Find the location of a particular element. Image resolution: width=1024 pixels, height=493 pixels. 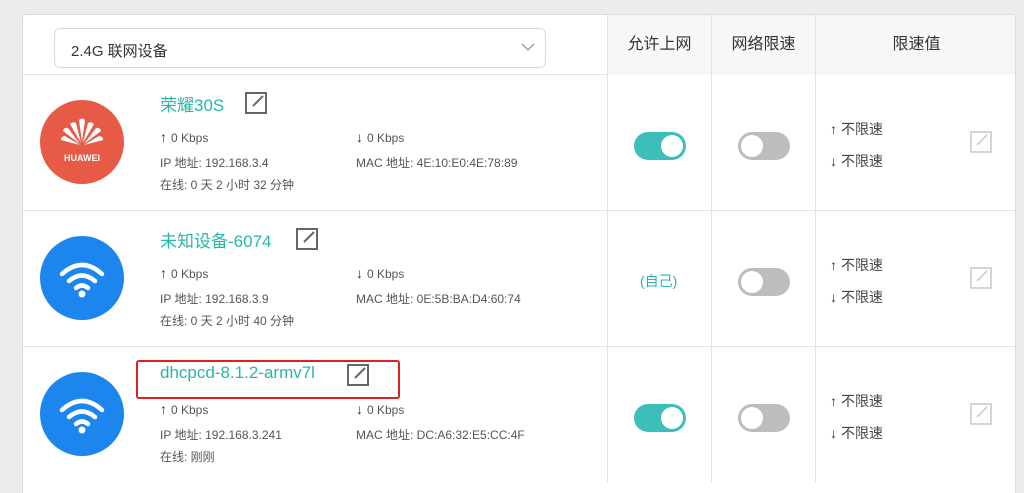

table-header: 2.4G 联网设备 允许上网 网络限速 限速值 is located at coordinates (519, 45).